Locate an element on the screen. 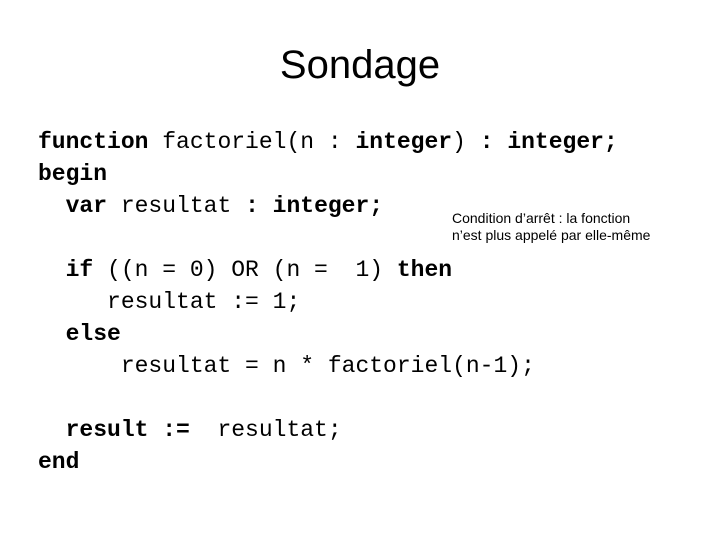 The image size is (720, 540). code-keyword: begin is located at coordinates (73, 174).